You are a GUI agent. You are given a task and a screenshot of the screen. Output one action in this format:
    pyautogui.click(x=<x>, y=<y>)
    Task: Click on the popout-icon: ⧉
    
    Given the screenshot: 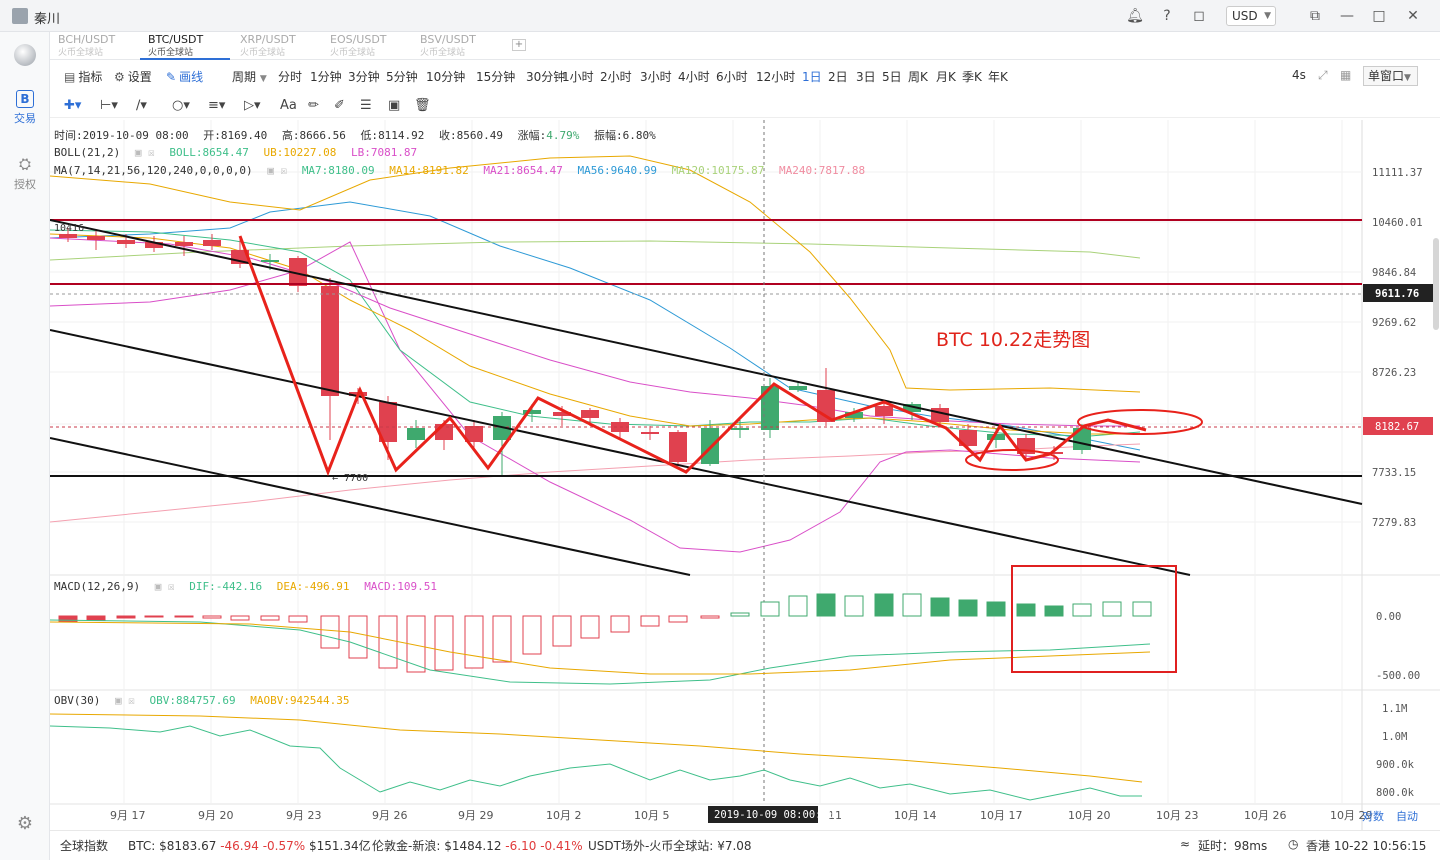 What is the action you would take?
    pyautogui.click(x=1315, y=16)
    